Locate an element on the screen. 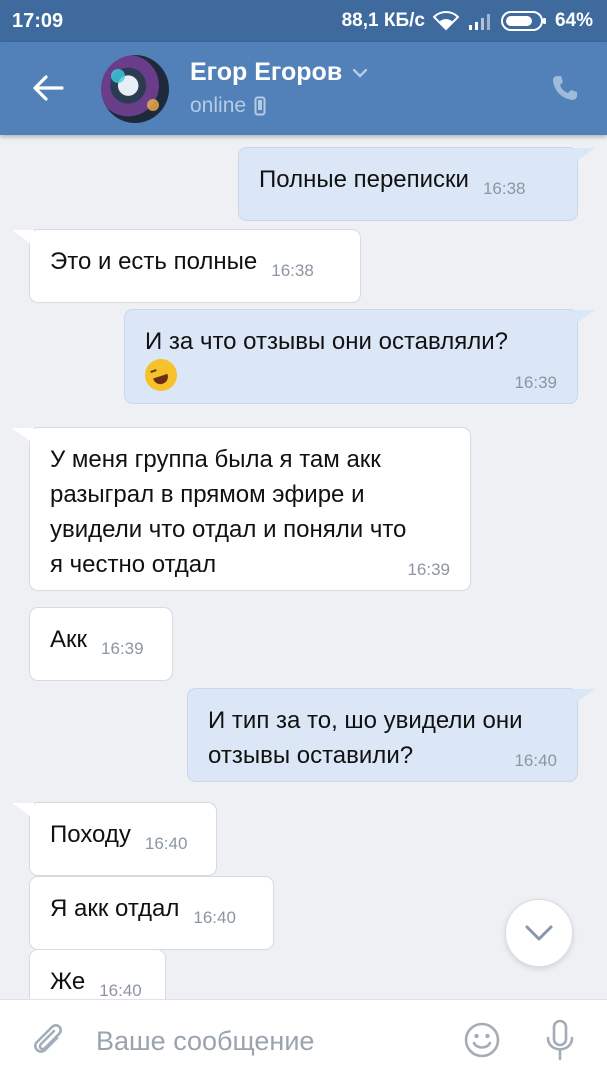  status-right: 88,1 КБ/с 64% is located at coordinates (467, 21).